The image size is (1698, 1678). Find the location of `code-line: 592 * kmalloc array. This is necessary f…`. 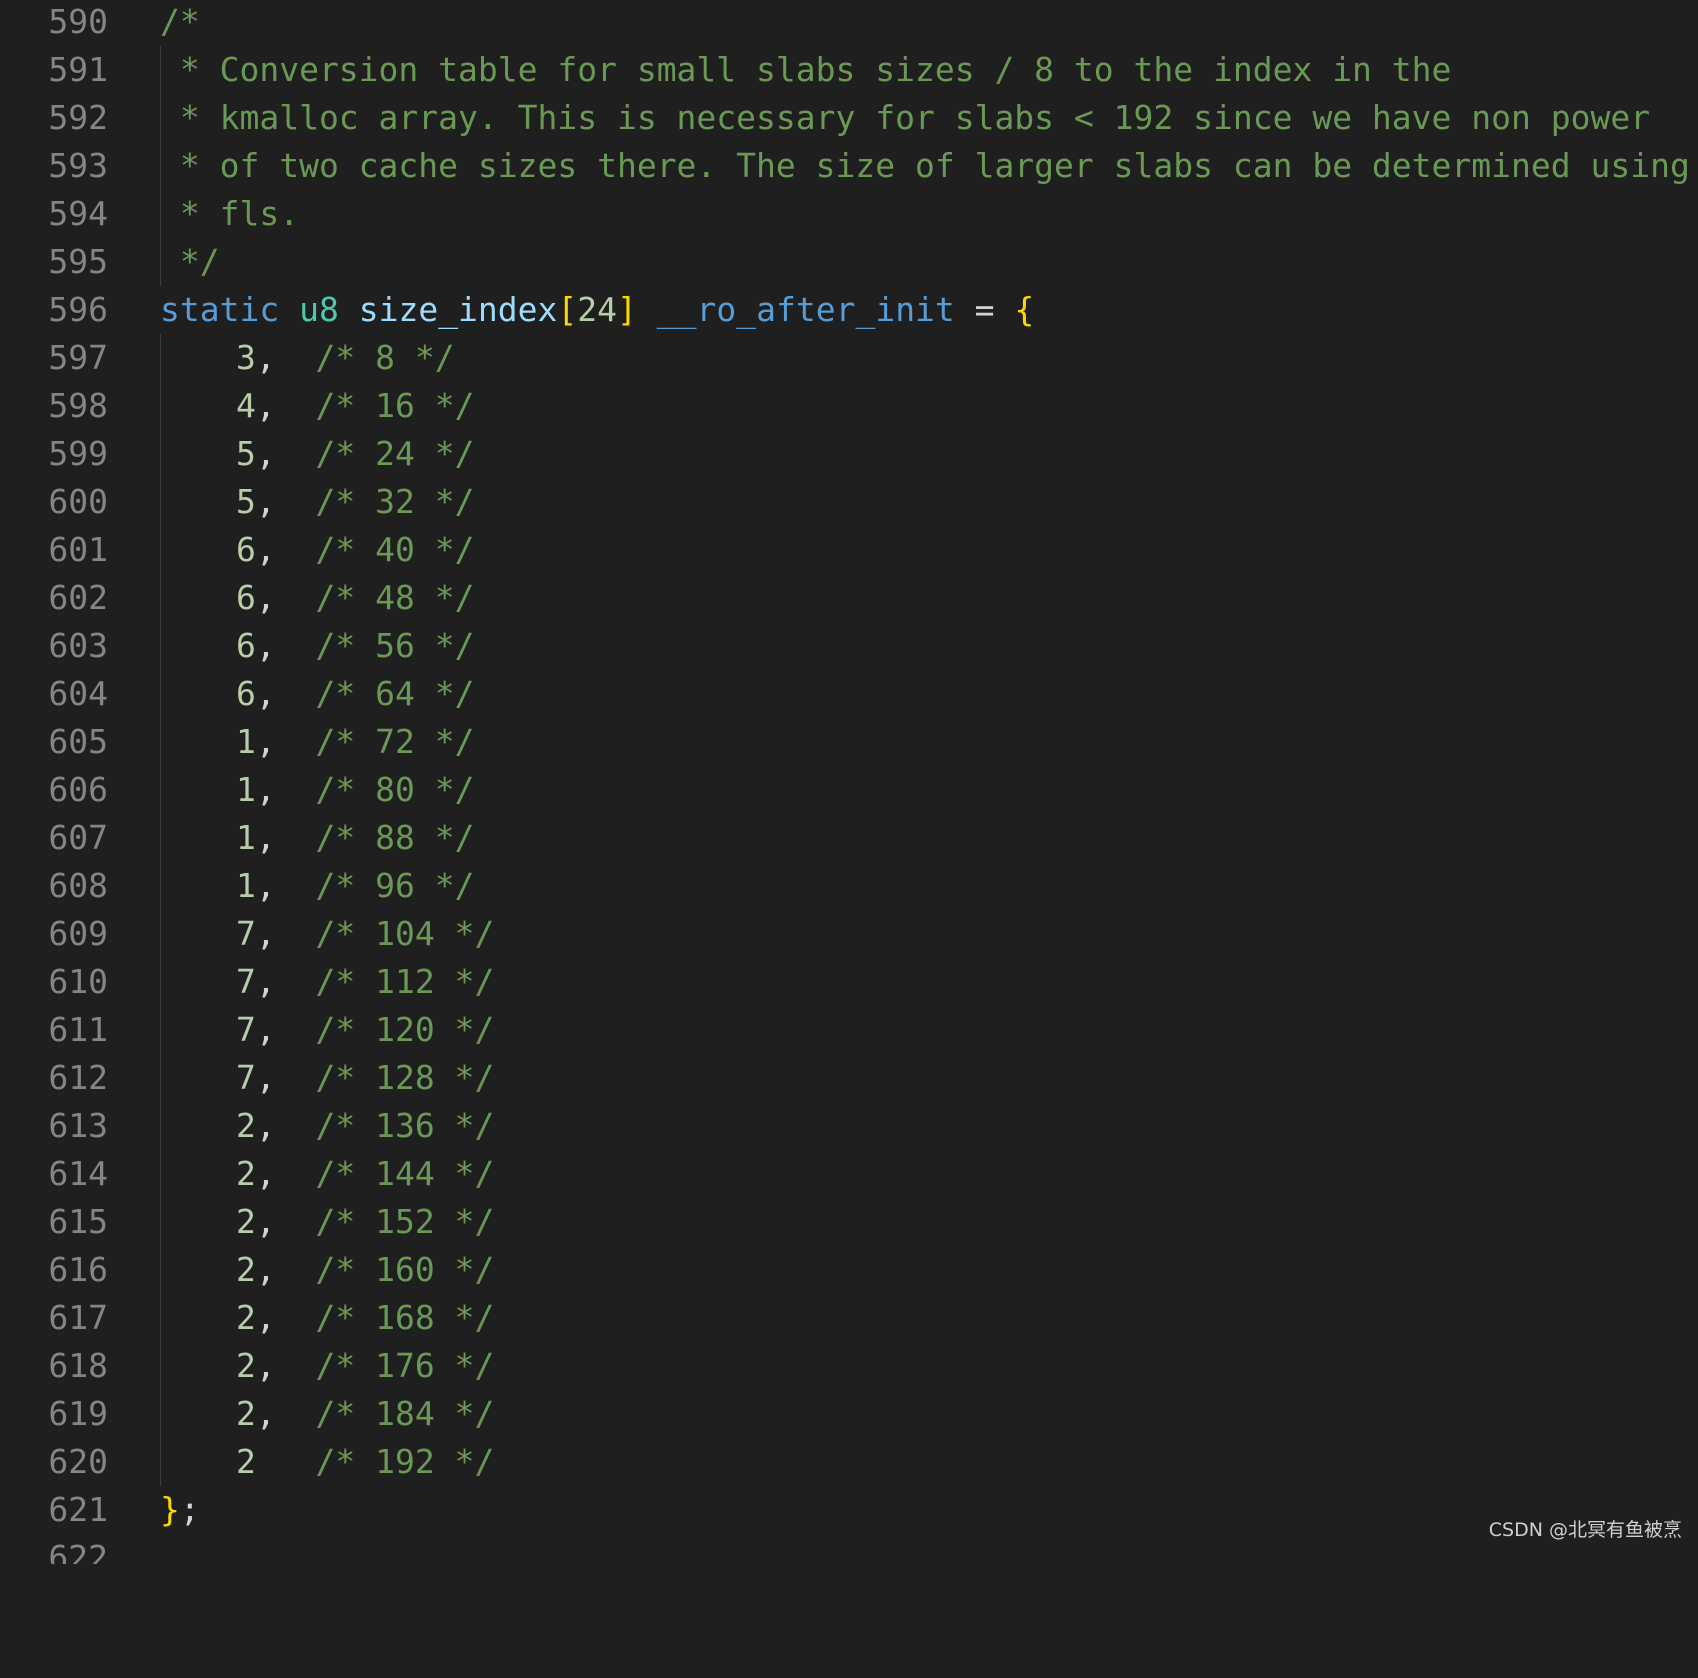

code-line: 592 * kmalloc array. This is necessary f… is located at coordinates (849, 118).